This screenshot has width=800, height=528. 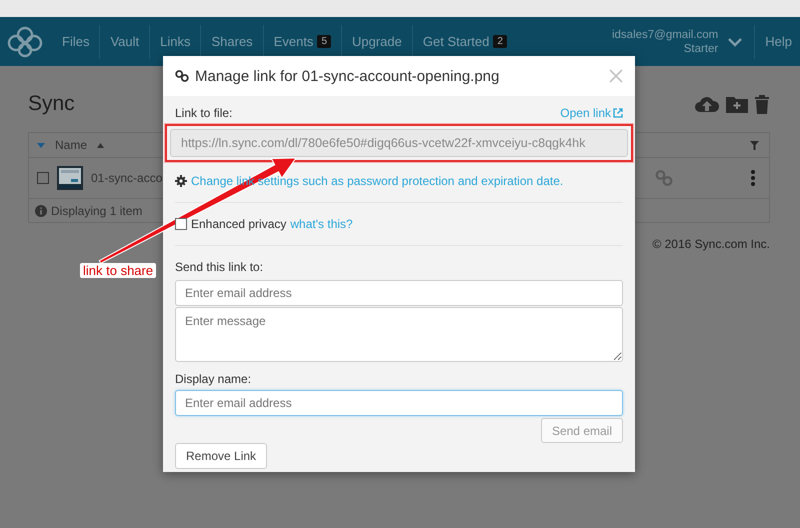 What do you see at coordinates (707, 104) in the screenshot?
I see `cloud-upload-icon` at bounding box center [707, 104].